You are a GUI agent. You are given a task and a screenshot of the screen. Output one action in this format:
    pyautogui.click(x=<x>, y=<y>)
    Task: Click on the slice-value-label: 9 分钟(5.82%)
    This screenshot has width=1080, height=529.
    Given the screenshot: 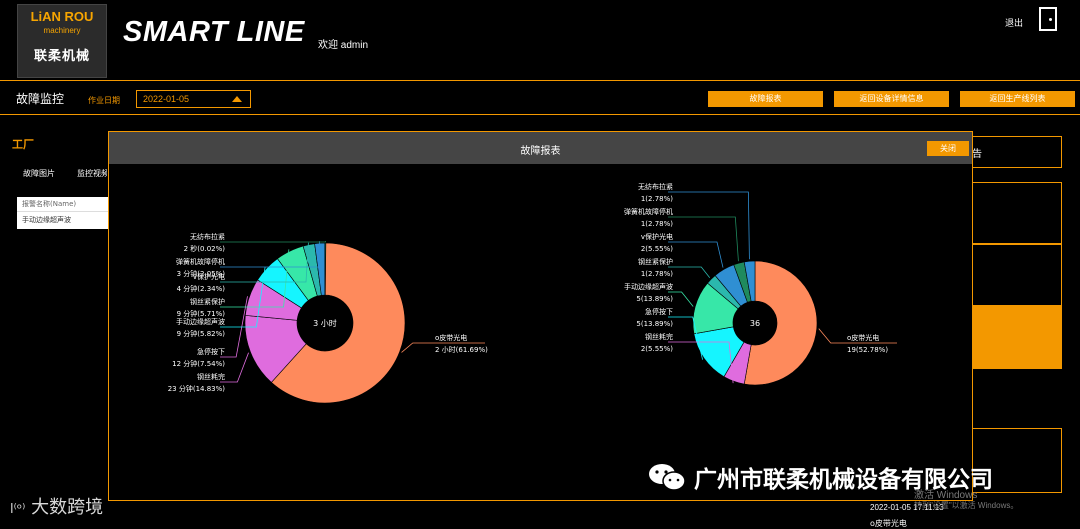 What is the action you would take?
    pyautogui.click(x=201, y=333)
    